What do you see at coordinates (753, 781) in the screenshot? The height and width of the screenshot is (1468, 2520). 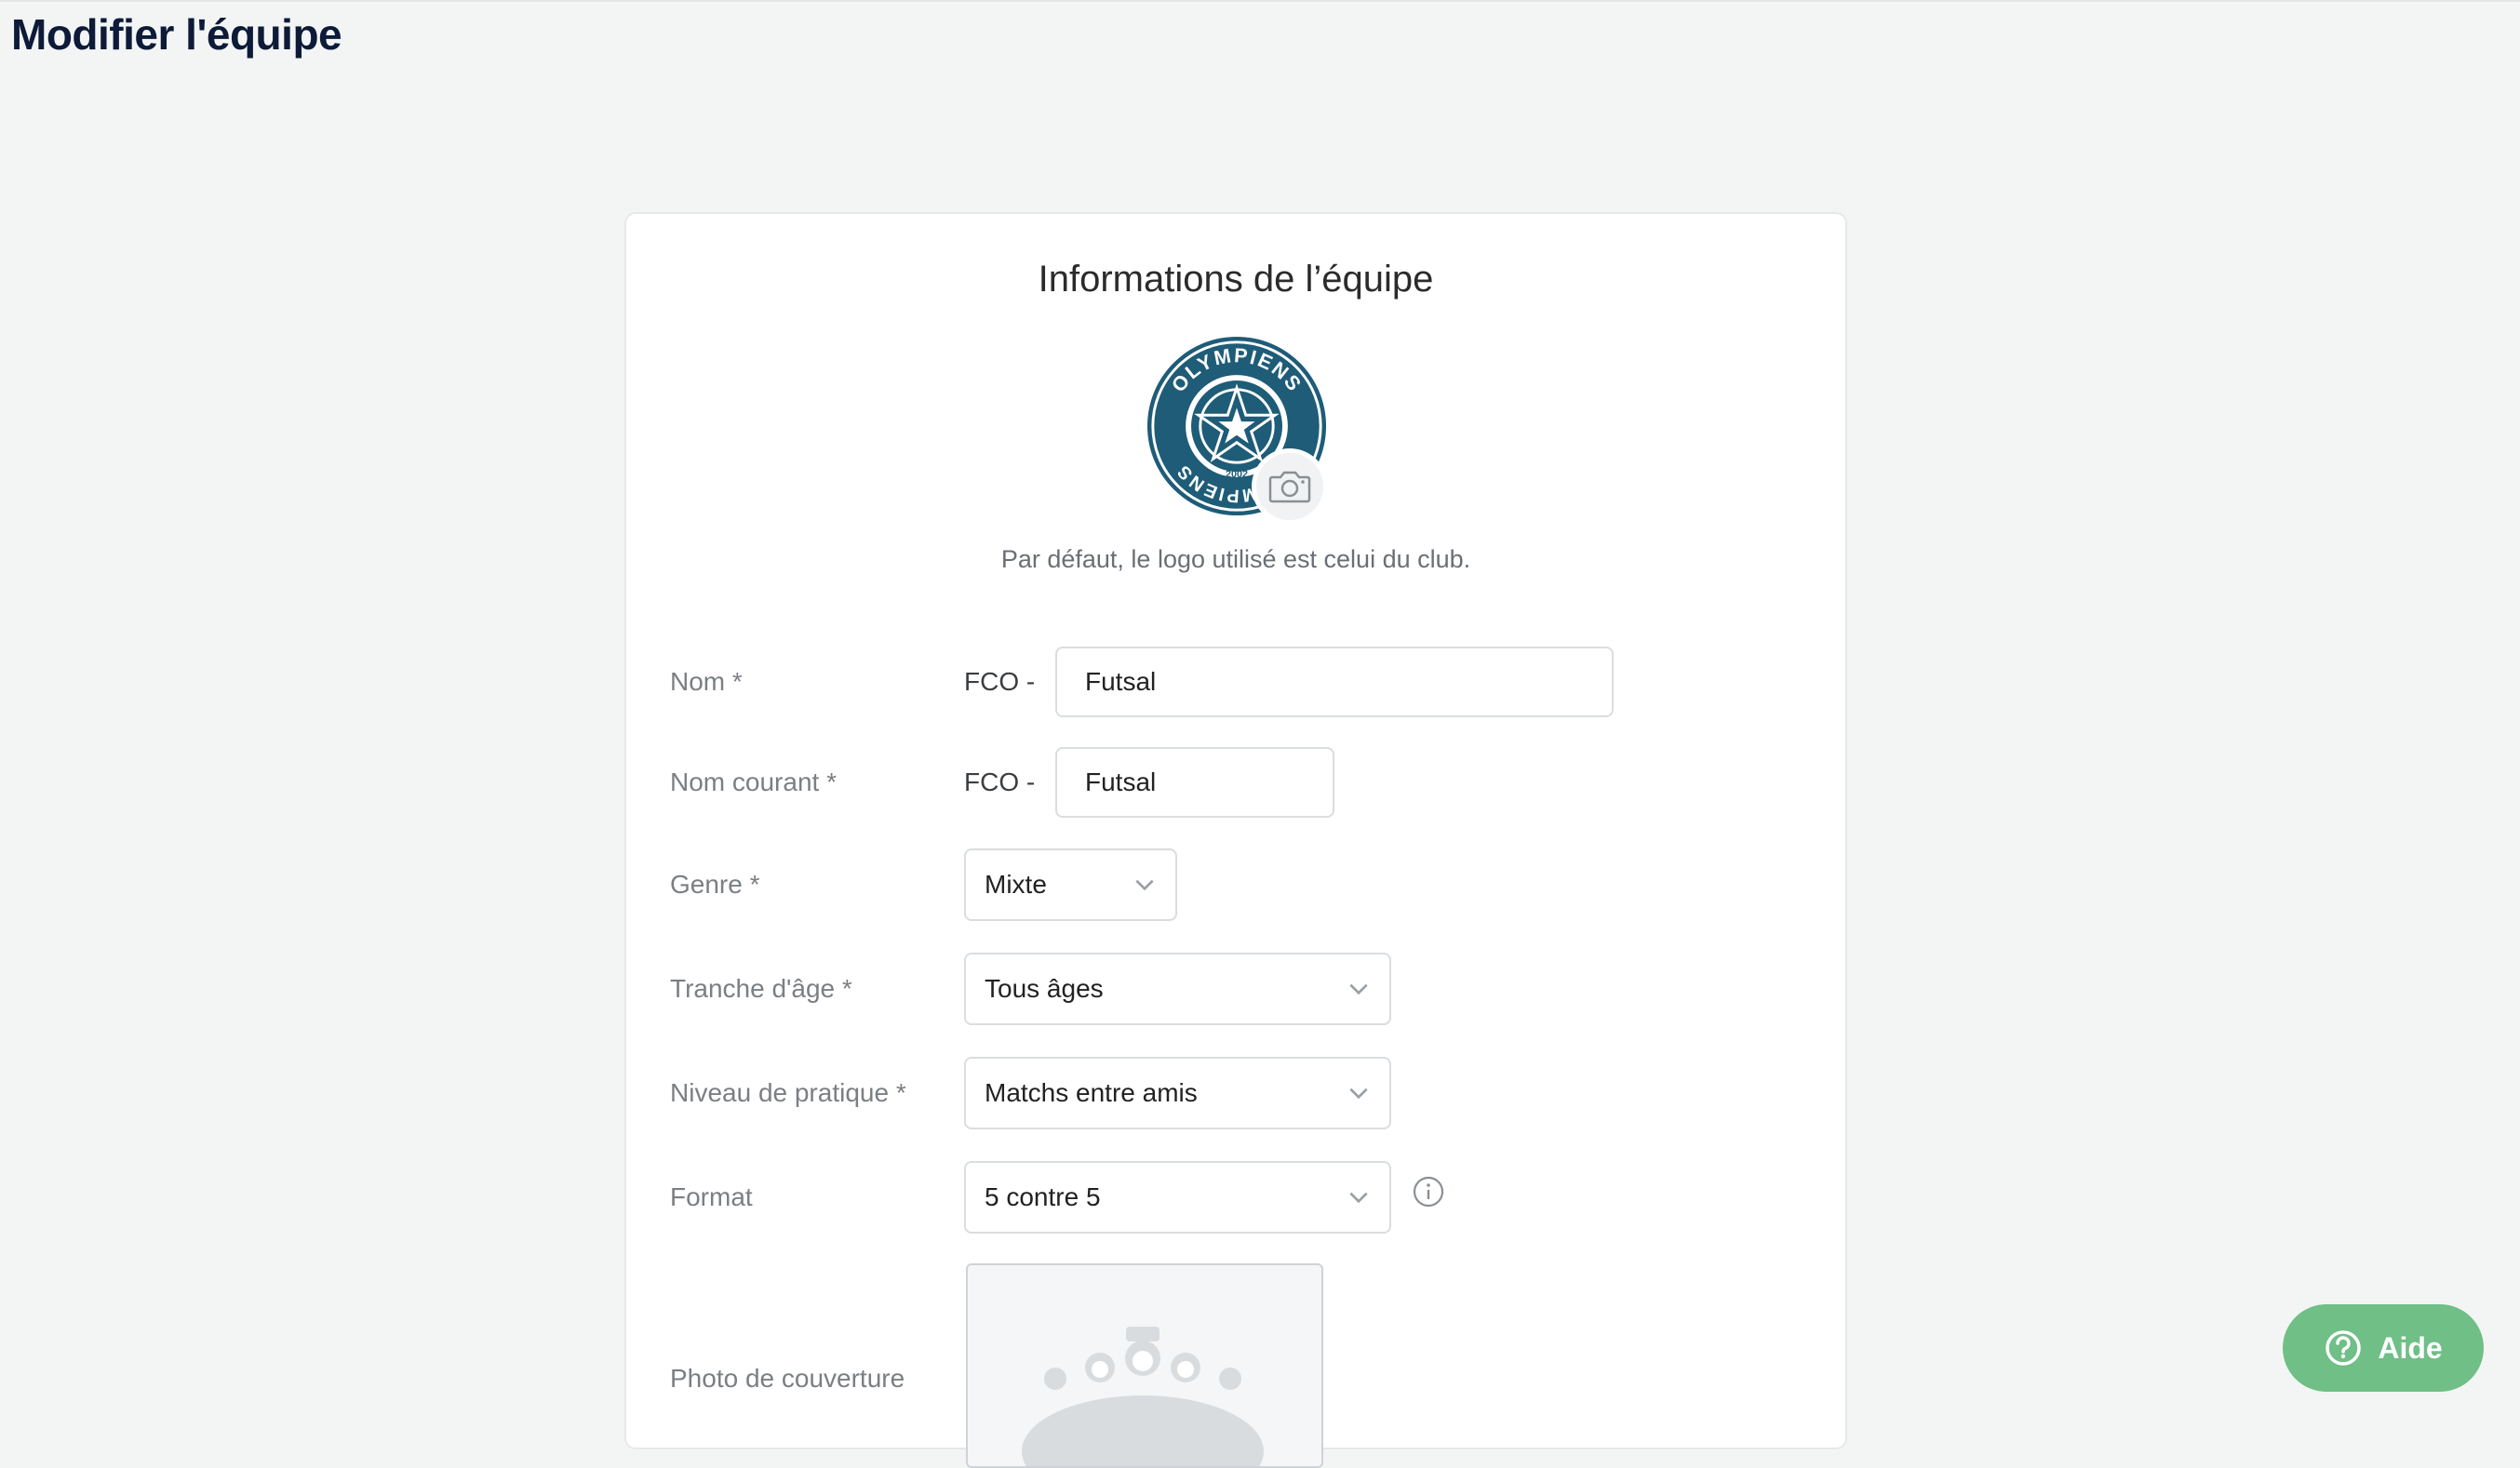 I see `short-name-label: Nom courant *` at bounding box center [753, 781].